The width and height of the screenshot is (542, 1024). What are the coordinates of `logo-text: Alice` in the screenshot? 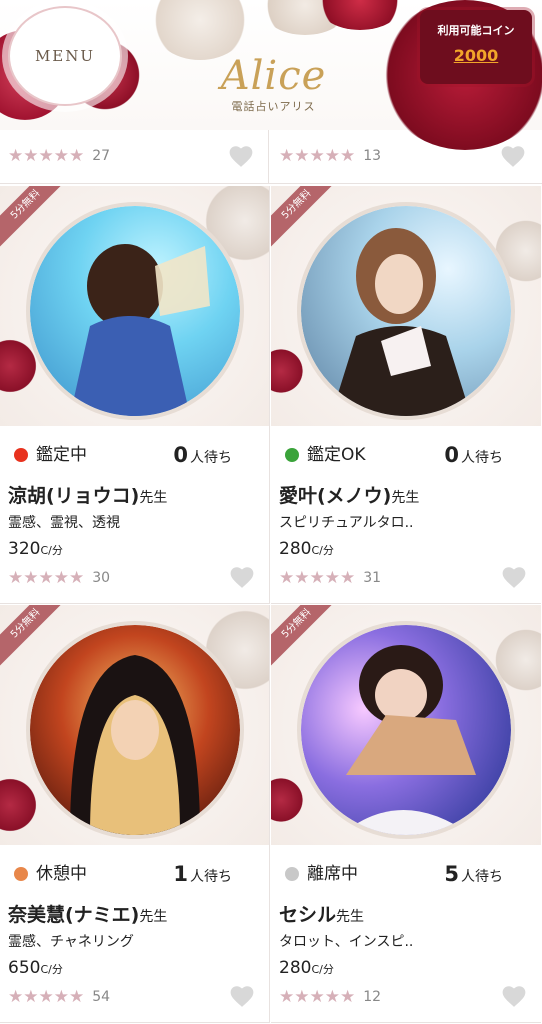 It's located at (273, 76).